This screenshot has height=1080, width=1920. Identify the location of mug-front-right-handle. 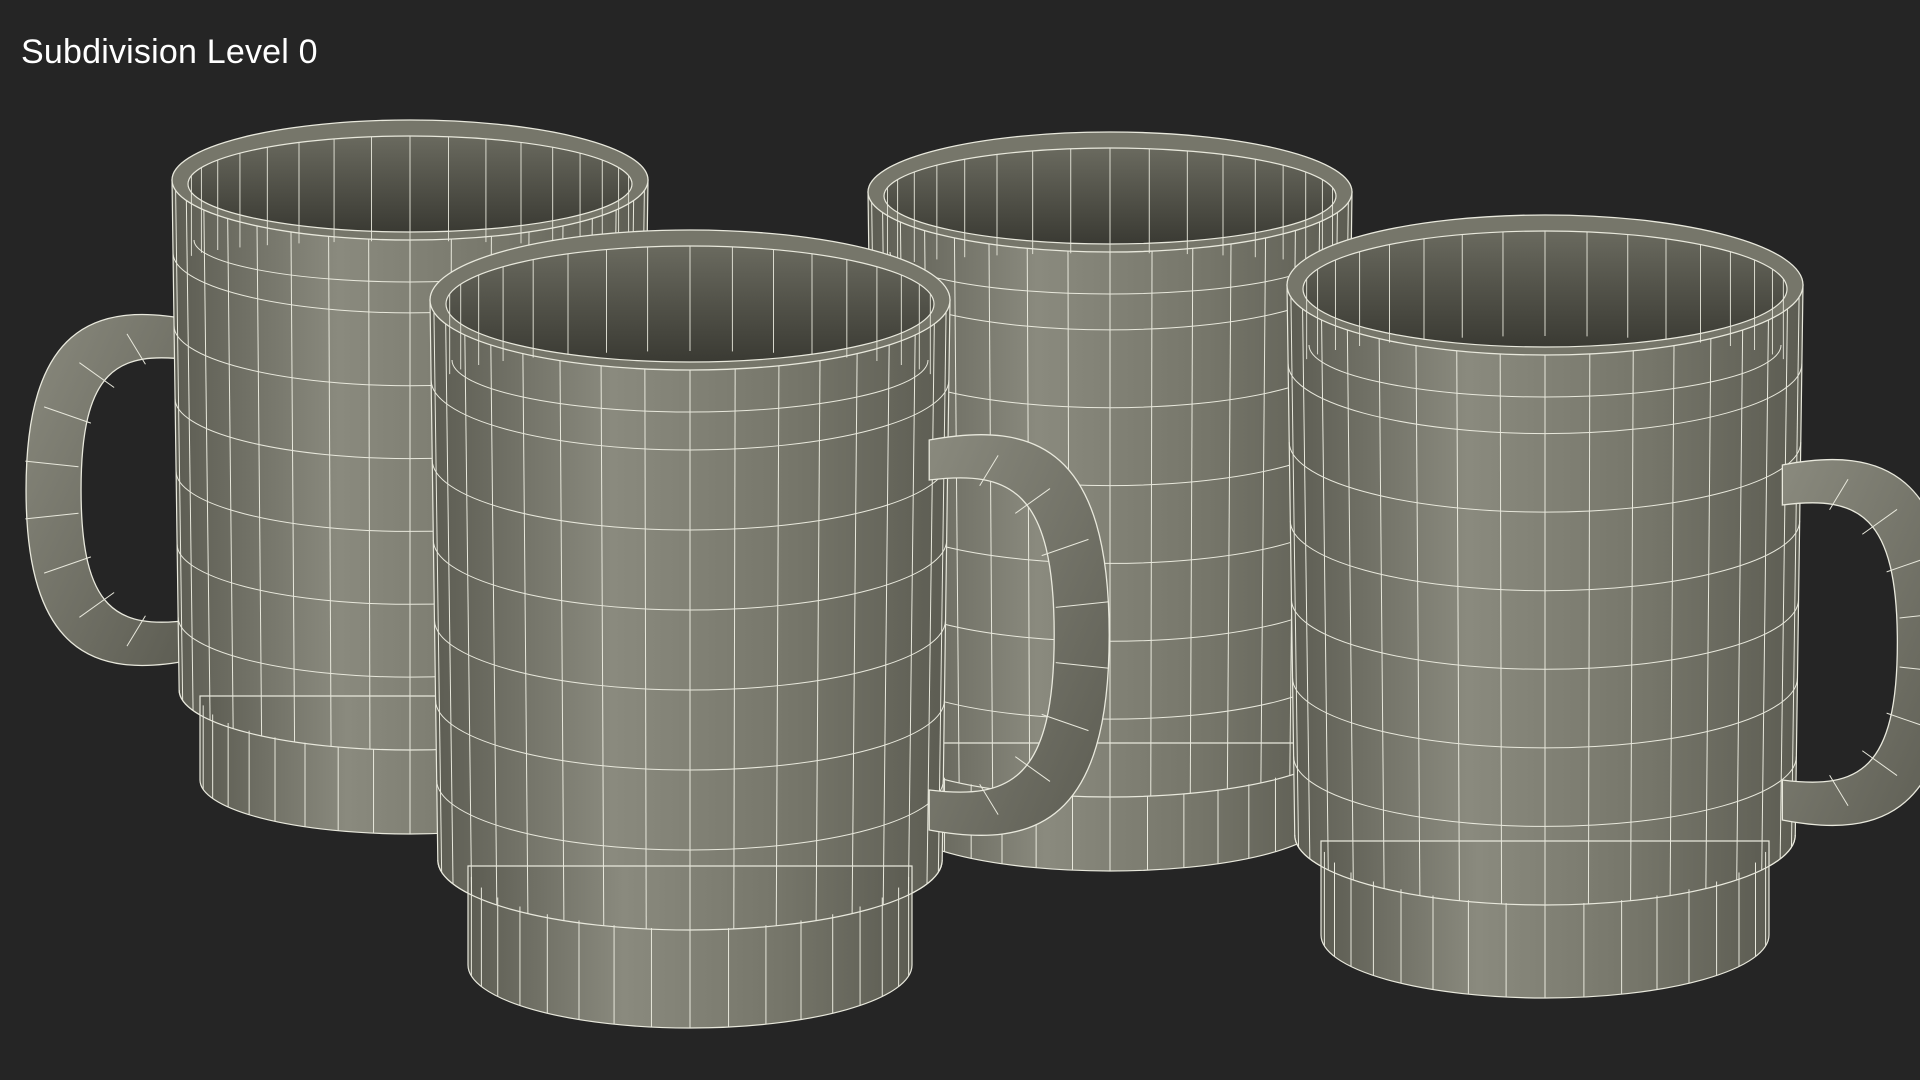
(1850, 642).